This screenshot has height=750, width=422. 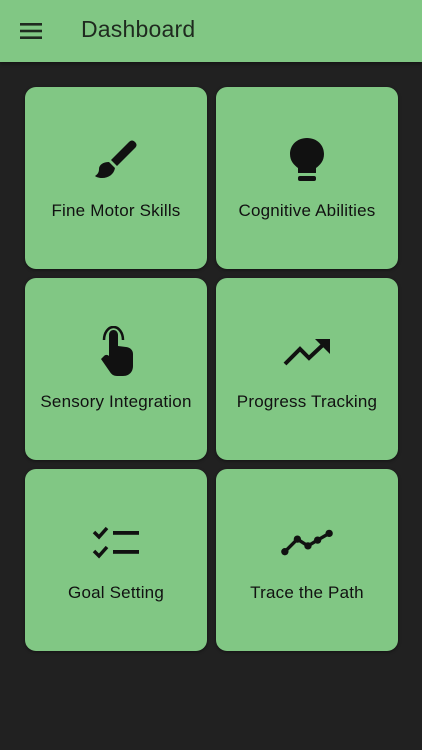 I want to click on card-goal-setting: Goal Setting, so click(x=116, y=560).